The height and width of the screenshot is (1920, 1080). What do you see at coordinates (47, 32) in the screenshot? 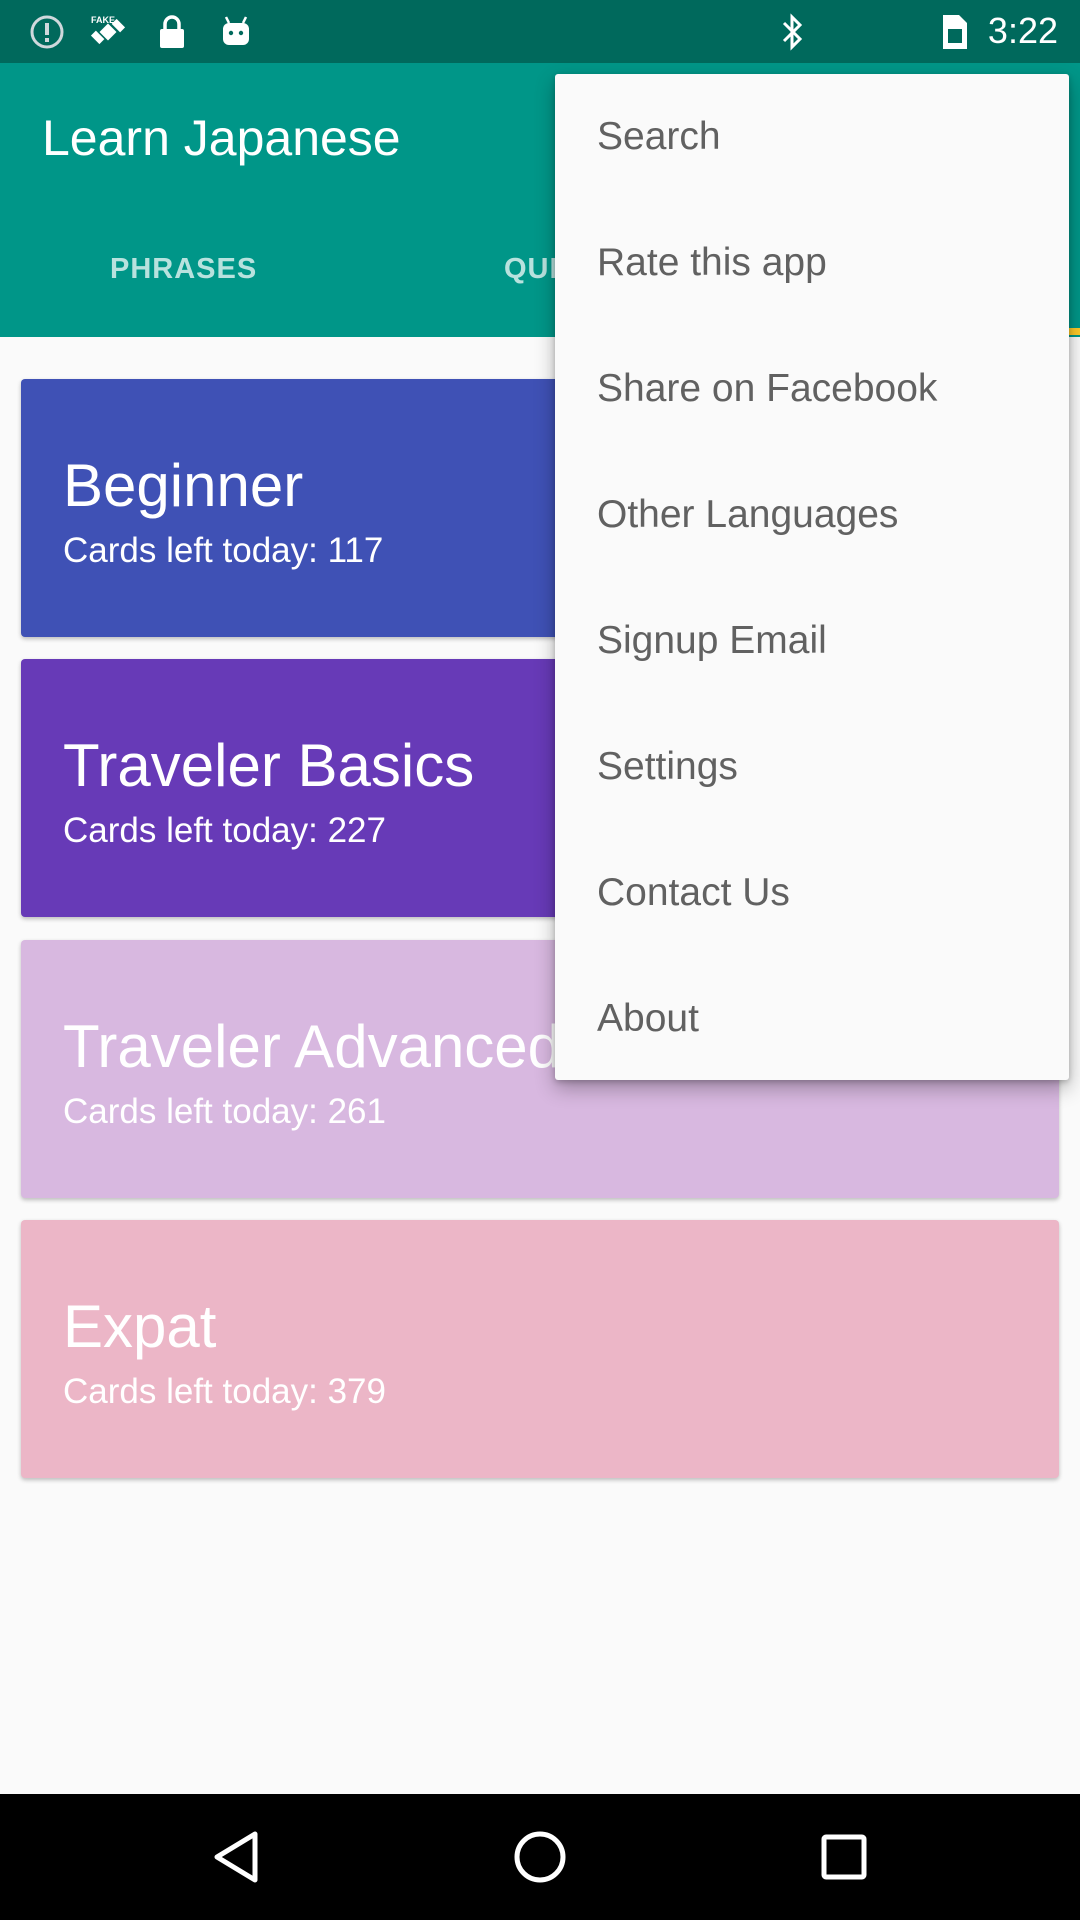
I see `info-circle-icon` at bounding box center [47, 32].